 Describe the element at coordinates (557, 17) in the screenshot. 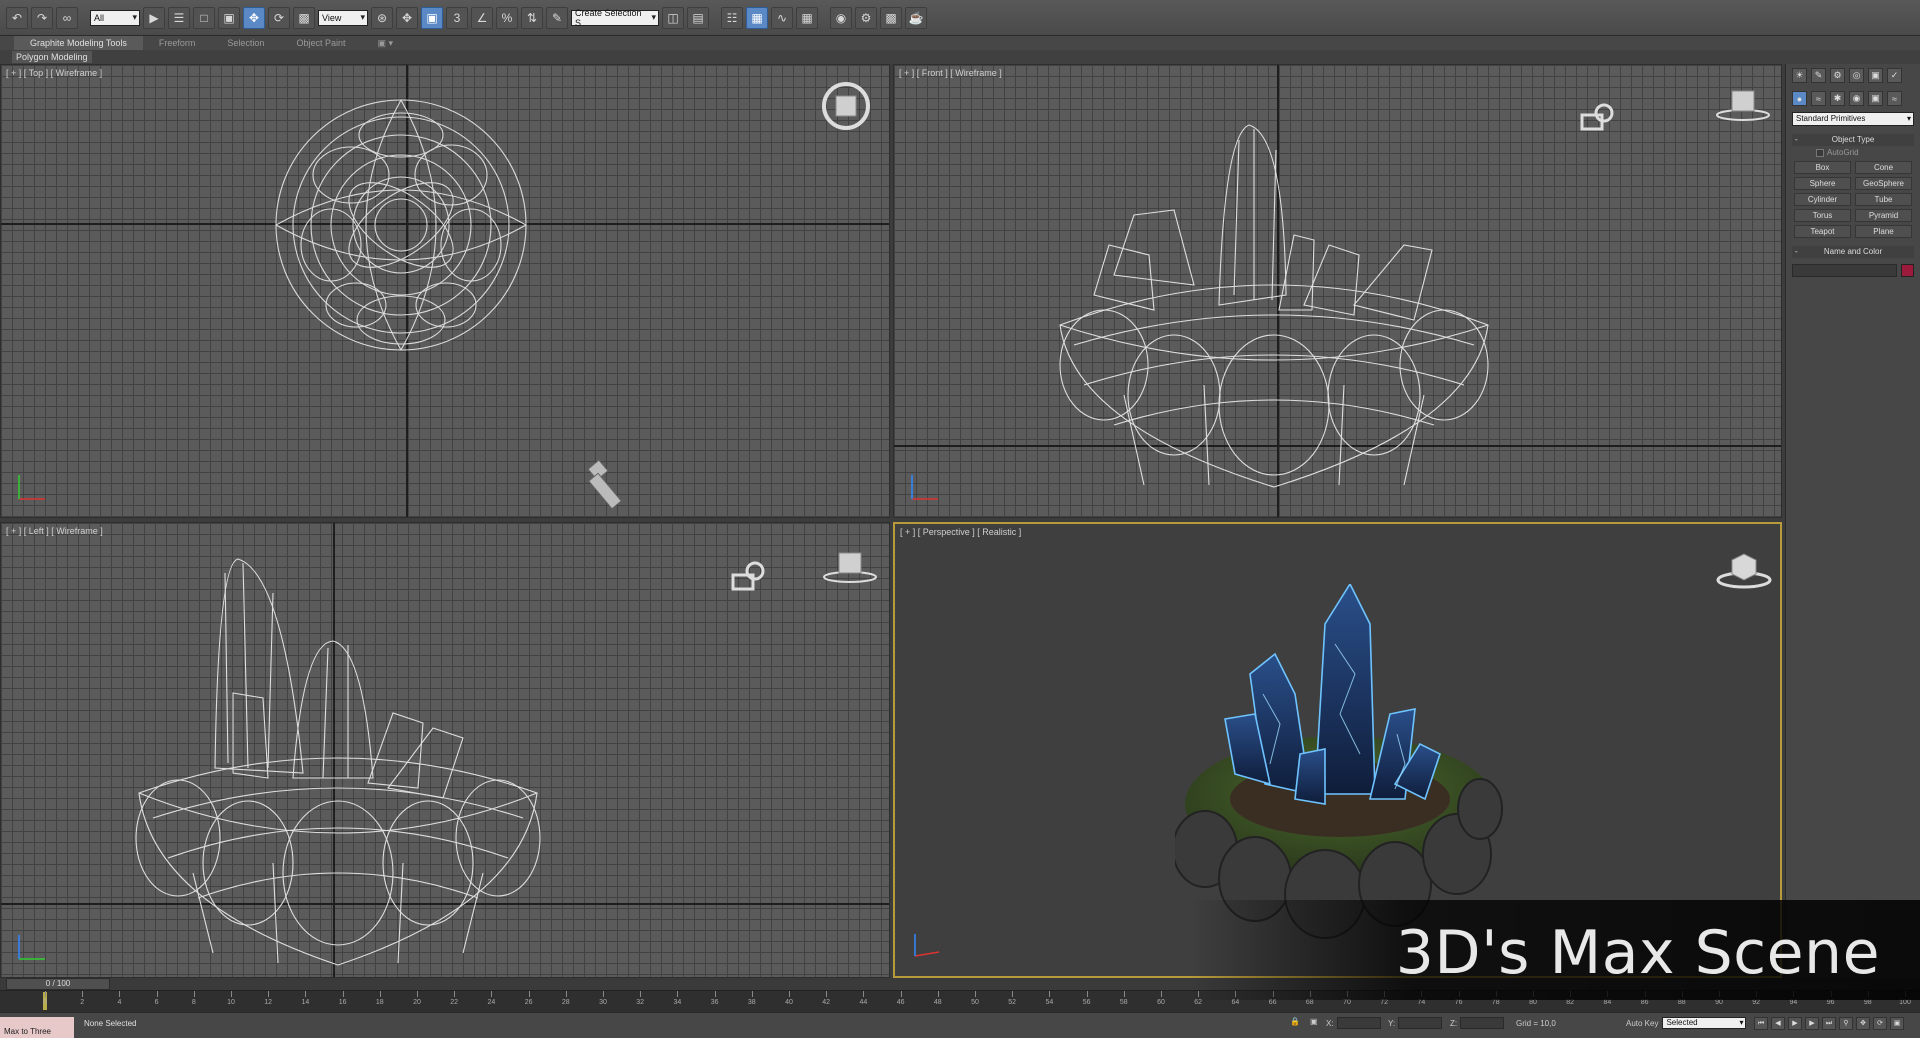

I see `edit-named-sel-icon: ✎` at that location.